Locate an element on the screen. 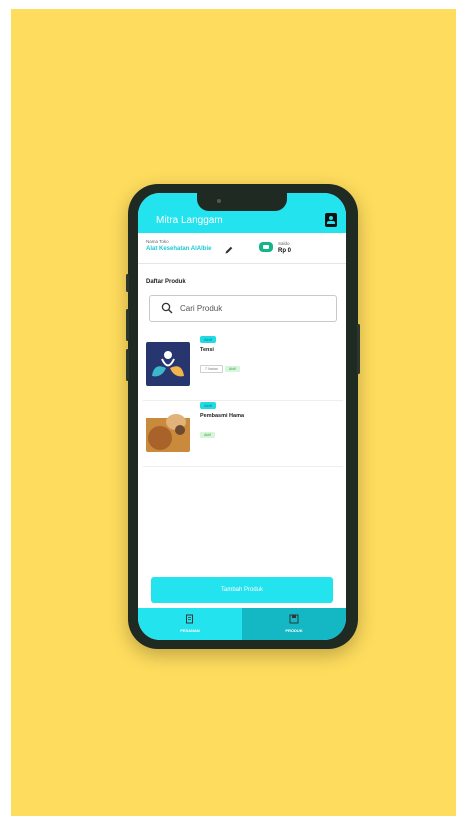 This screenshot has height=823, width=465. search-box is located at coordinates (243, 308).